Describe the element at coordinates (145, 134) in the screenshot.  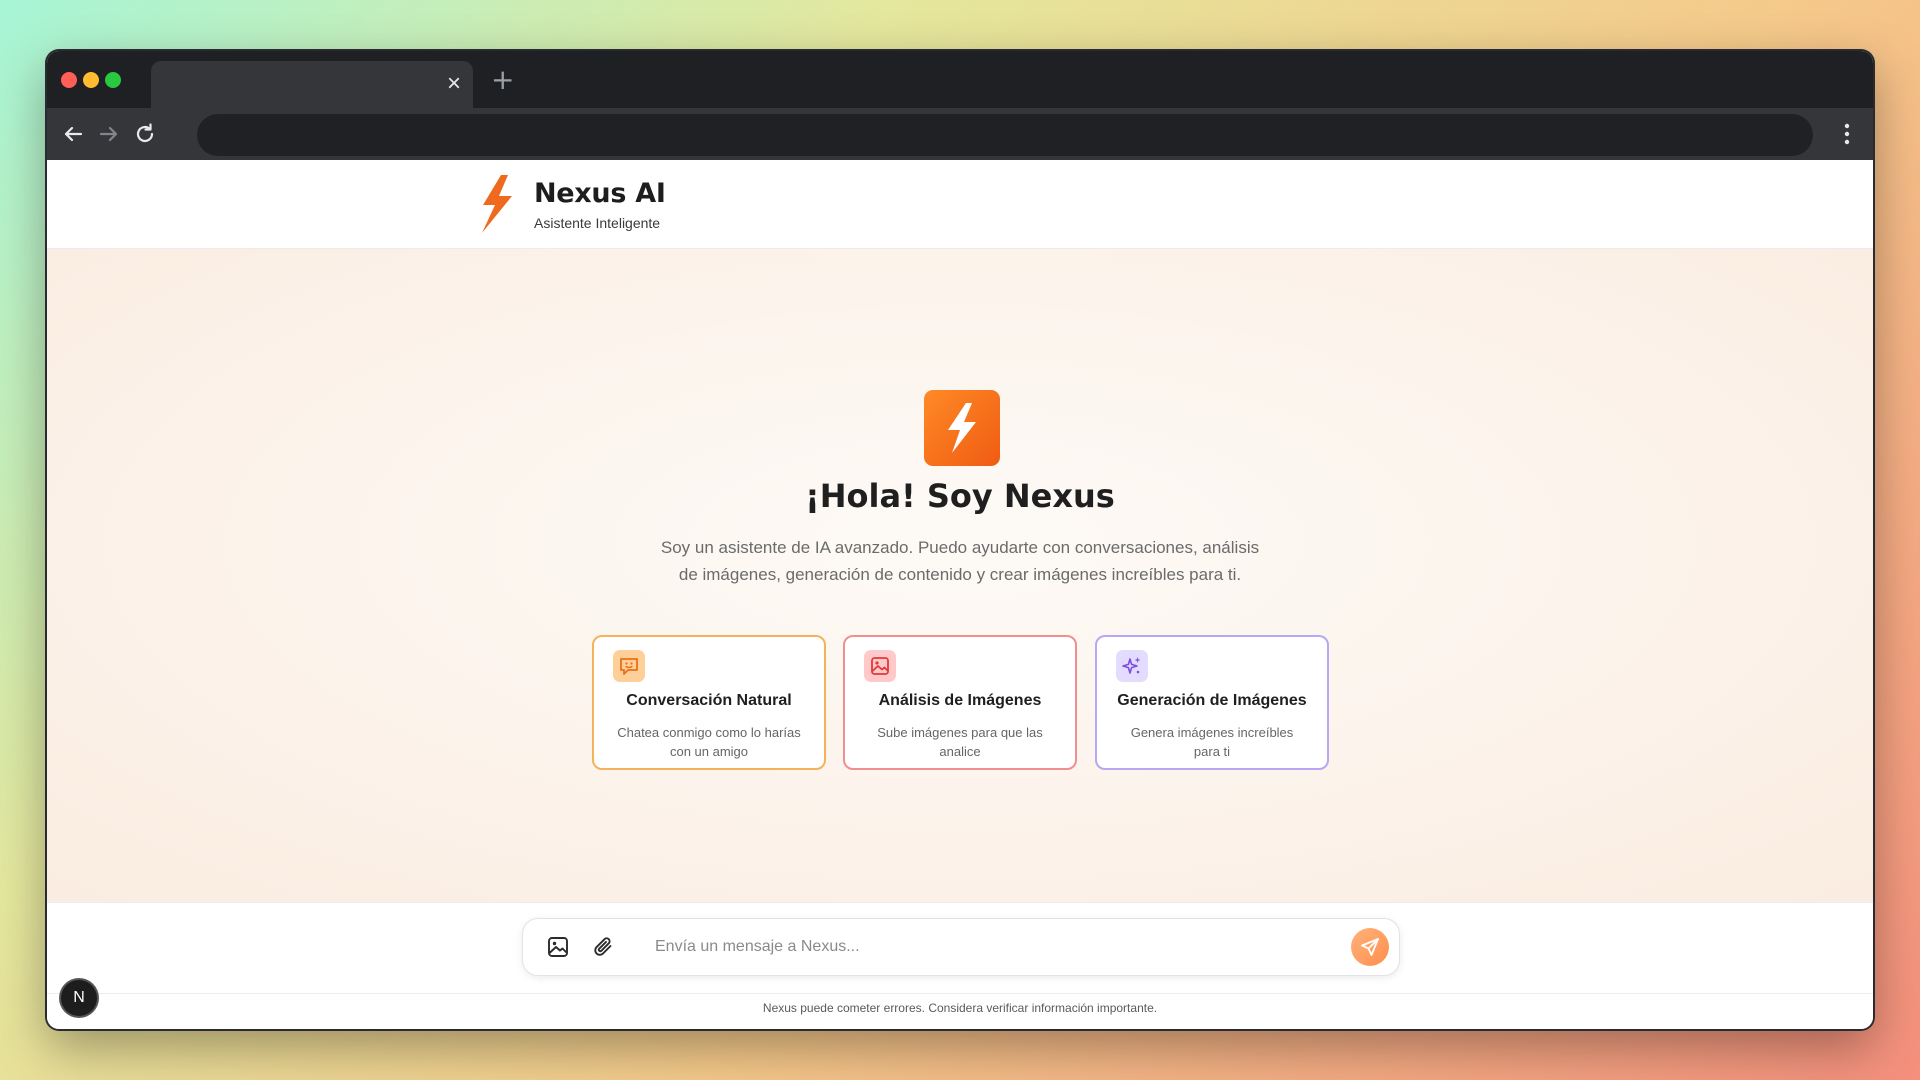
I see `reload-icon` at that location.